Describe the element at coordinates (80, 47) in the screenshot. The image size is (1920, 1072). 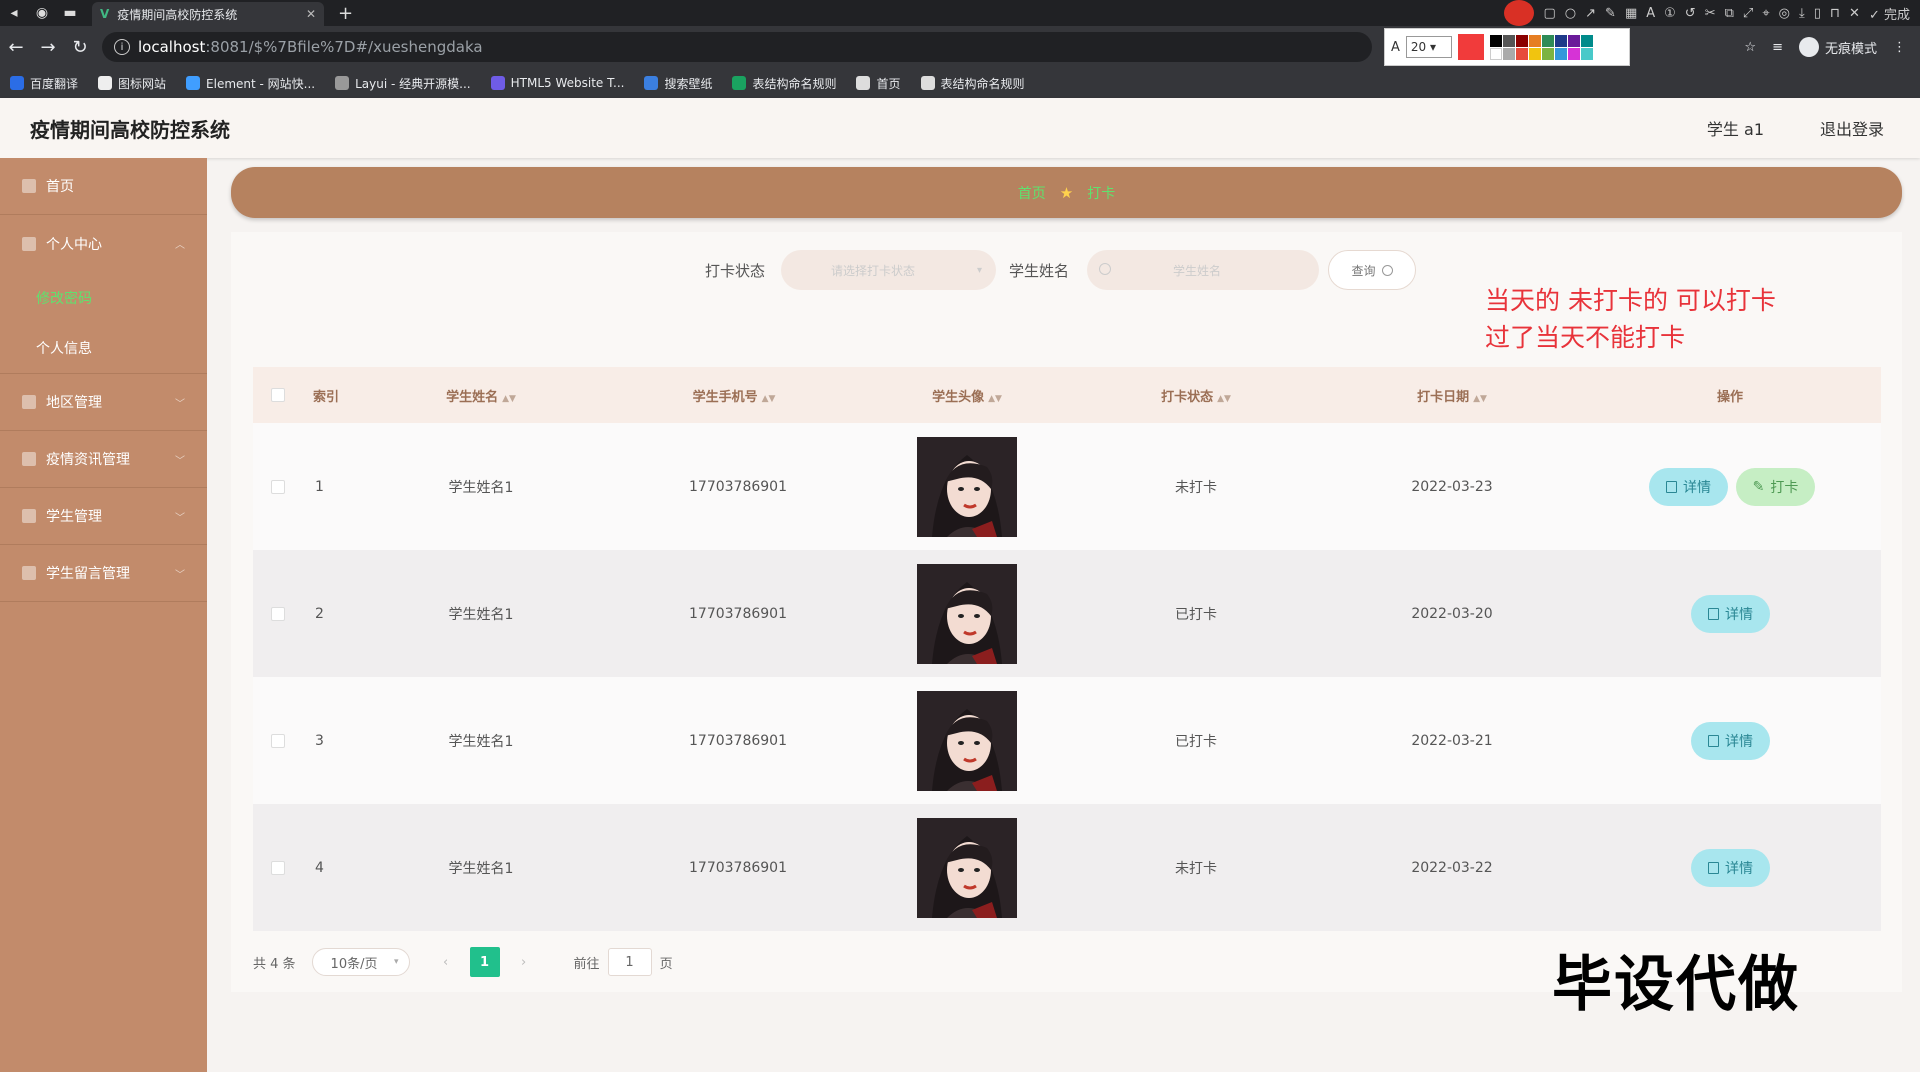
I see `reload-icon: ↻` at that location.